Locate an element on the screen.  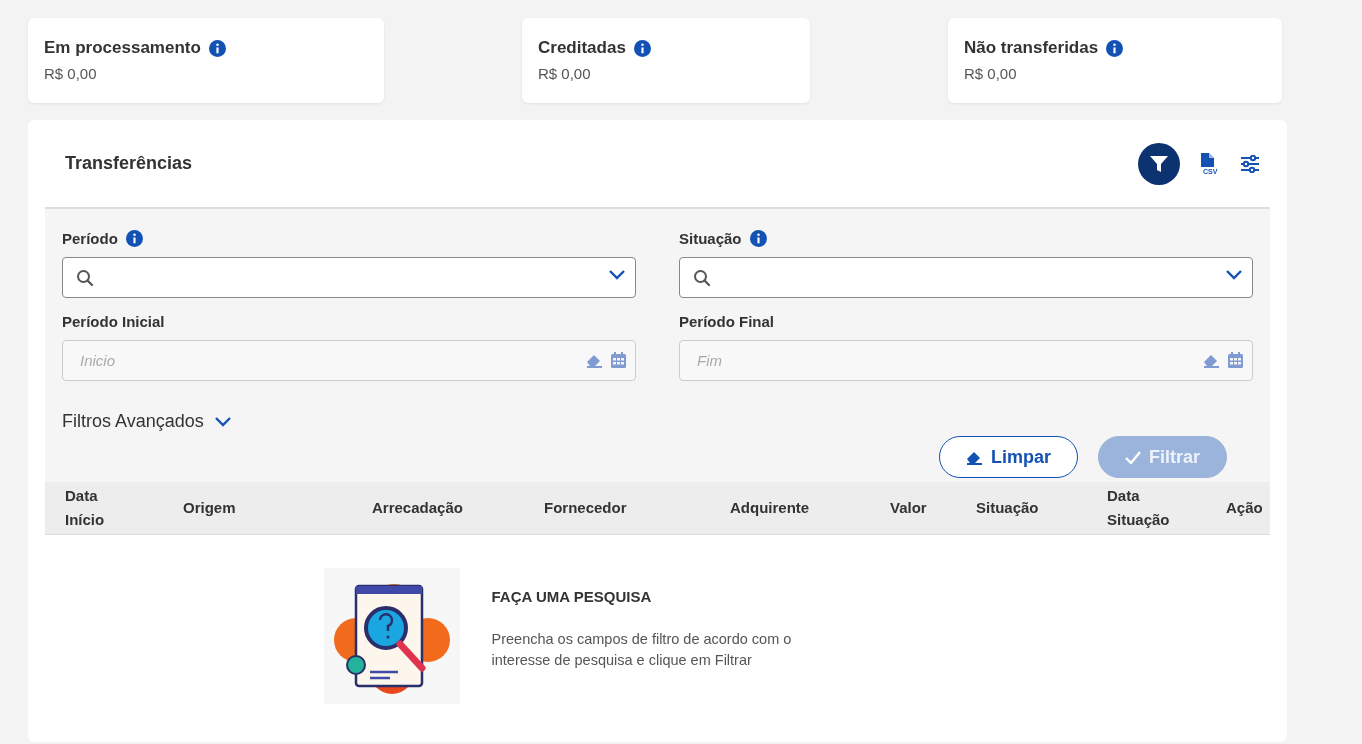
column-header: Data Início is located at coordinates (85, 508).